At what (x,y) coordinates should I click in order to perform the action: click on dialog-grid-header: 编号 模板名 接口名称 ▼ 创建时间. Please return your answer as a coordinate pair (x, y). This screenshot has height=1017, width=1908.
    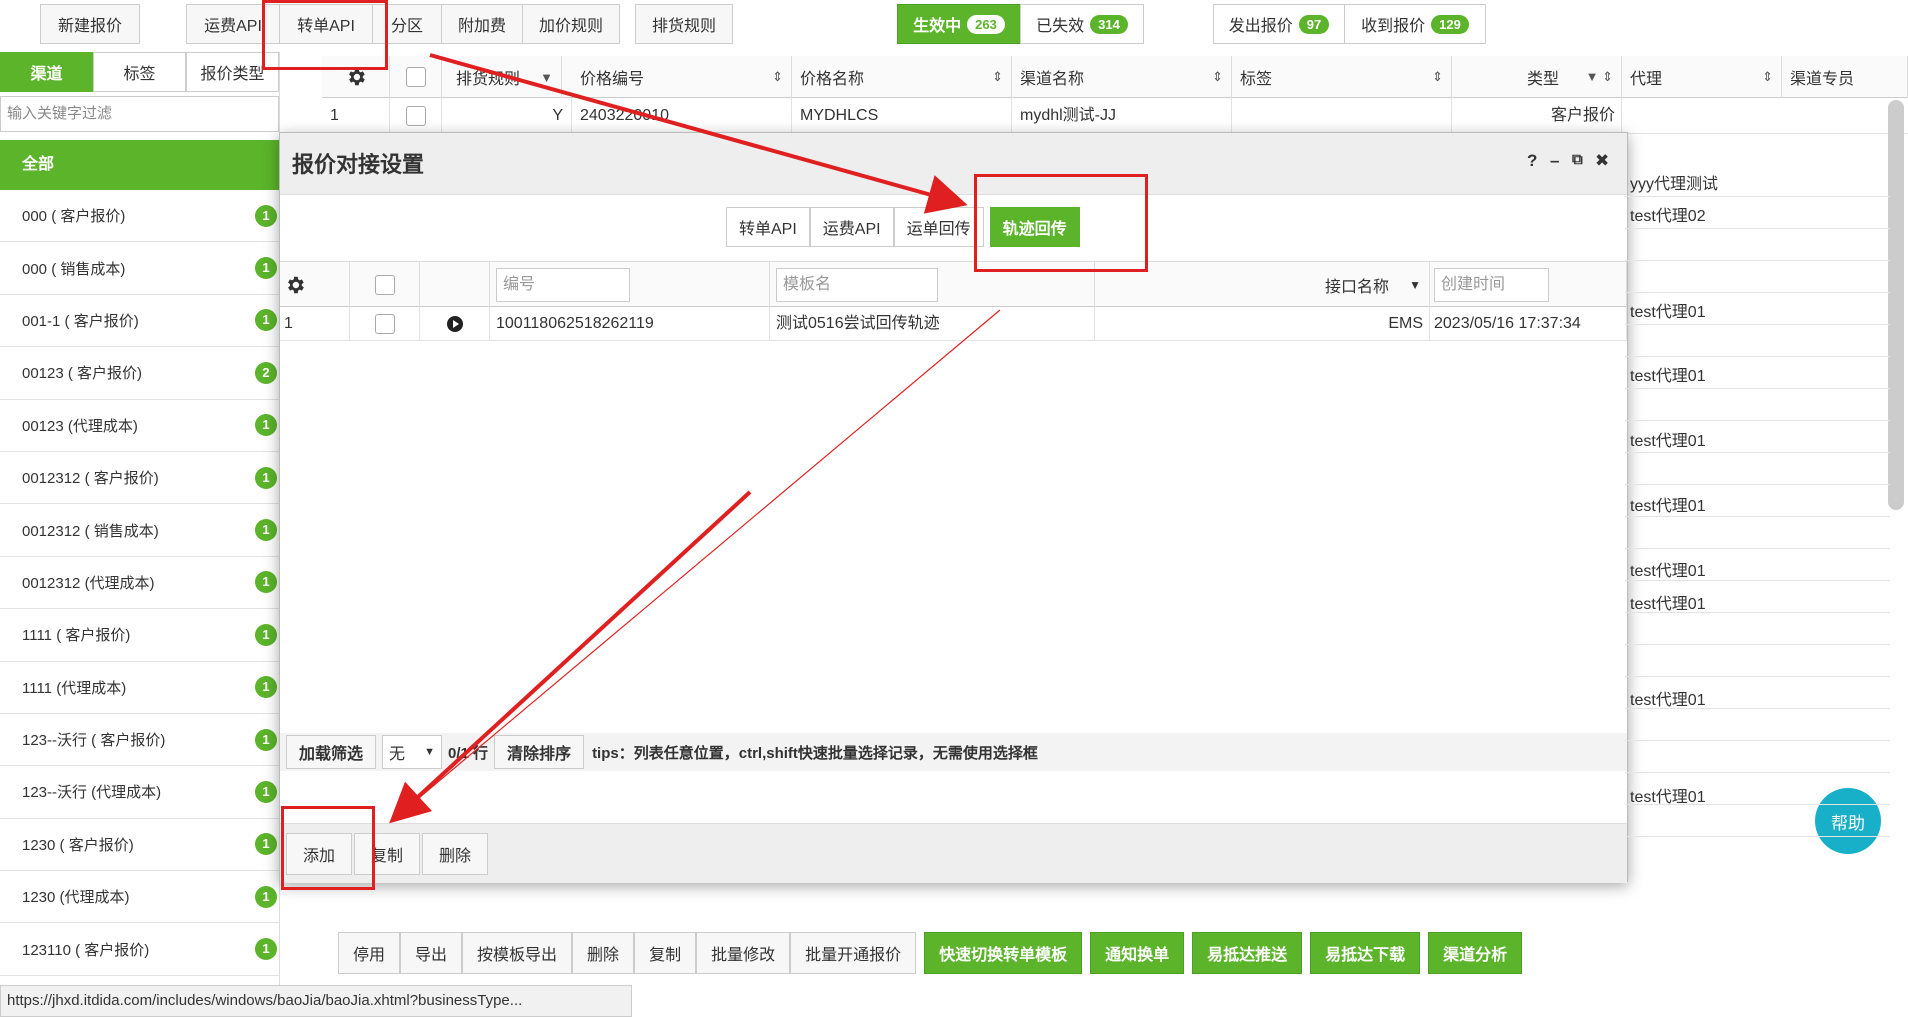
    Looking at the image, I should click on (953, 284).